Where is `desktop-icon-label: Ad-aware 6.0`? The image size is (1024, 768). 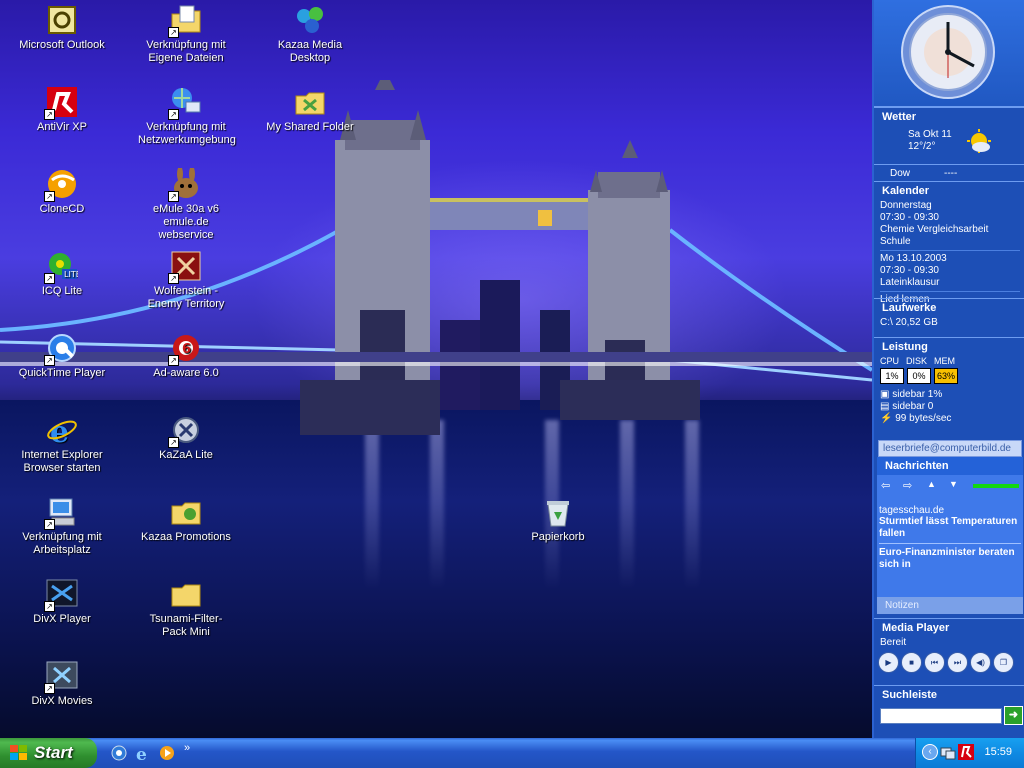 desktop-icon-label: Ad-aware 6.0 is located at coordinates (186, 373).